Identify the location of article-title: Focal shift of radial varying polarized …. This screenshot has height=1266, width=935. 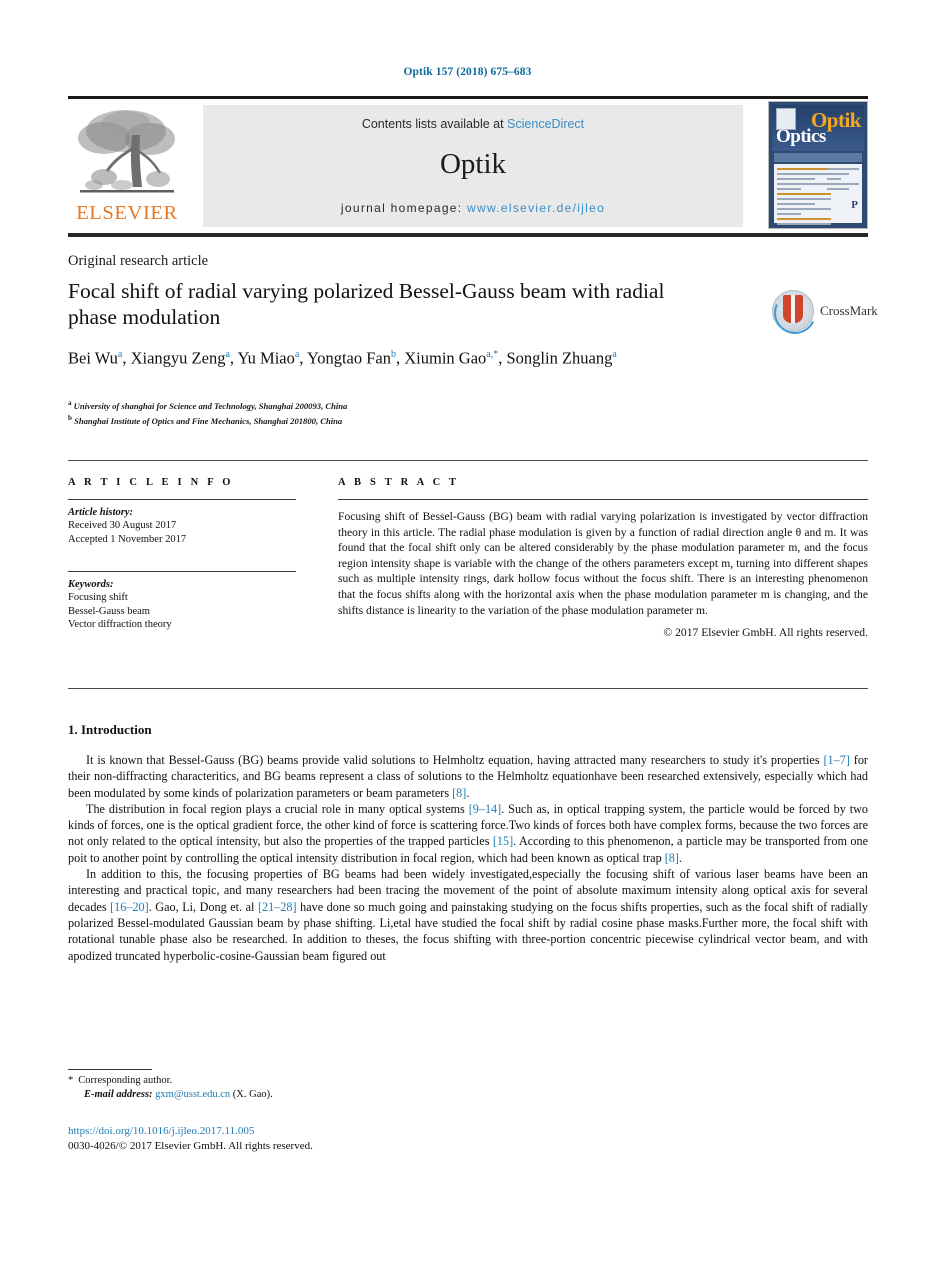
(366, 304).